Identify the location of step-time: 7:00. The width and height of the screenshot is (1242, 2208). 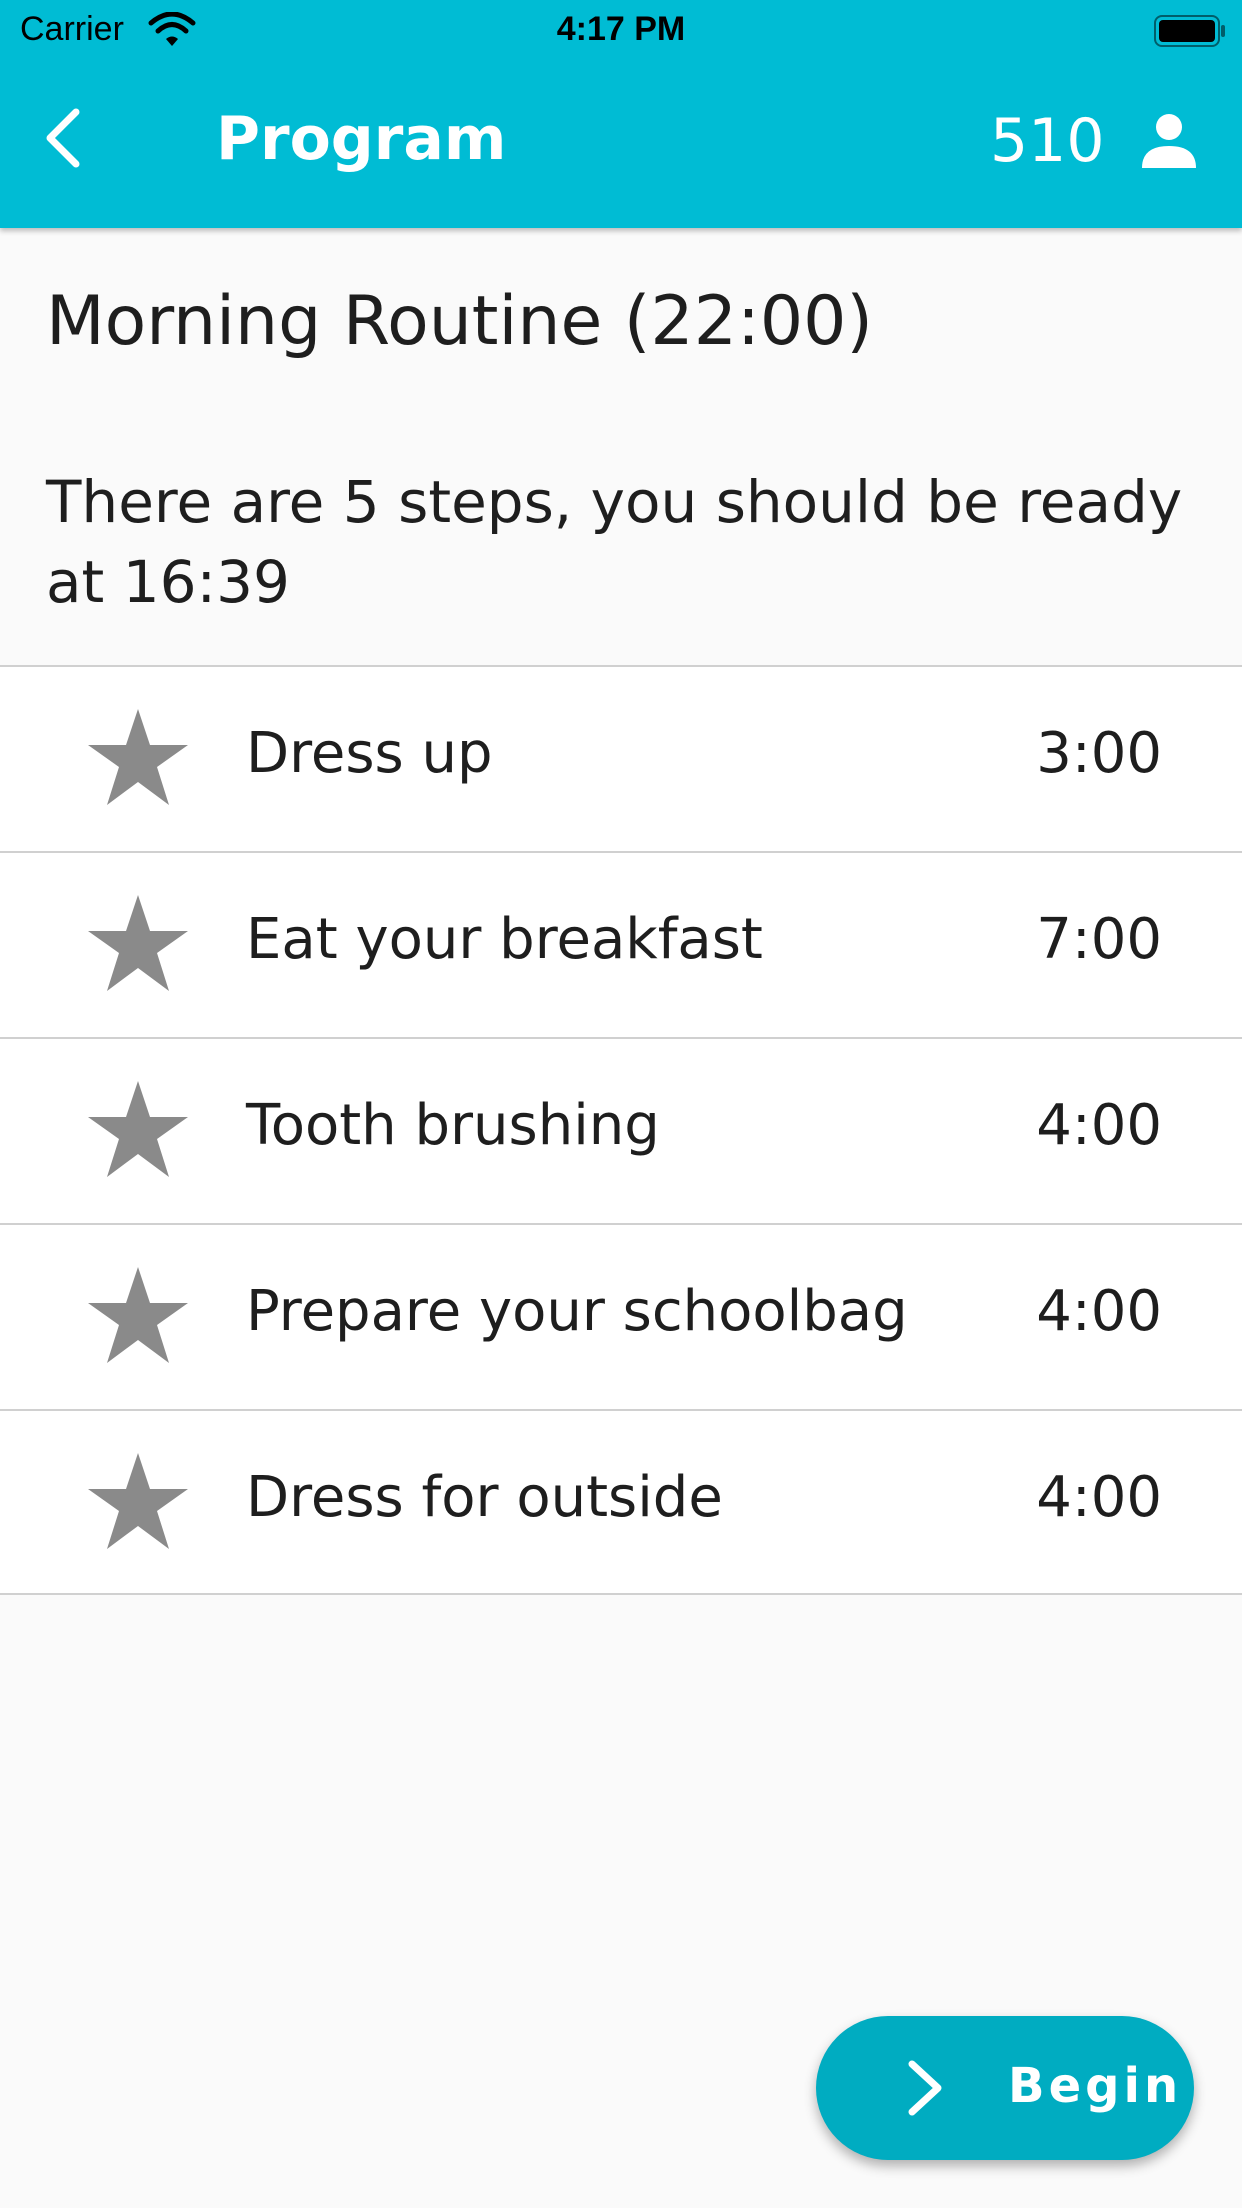
(1099, 939).